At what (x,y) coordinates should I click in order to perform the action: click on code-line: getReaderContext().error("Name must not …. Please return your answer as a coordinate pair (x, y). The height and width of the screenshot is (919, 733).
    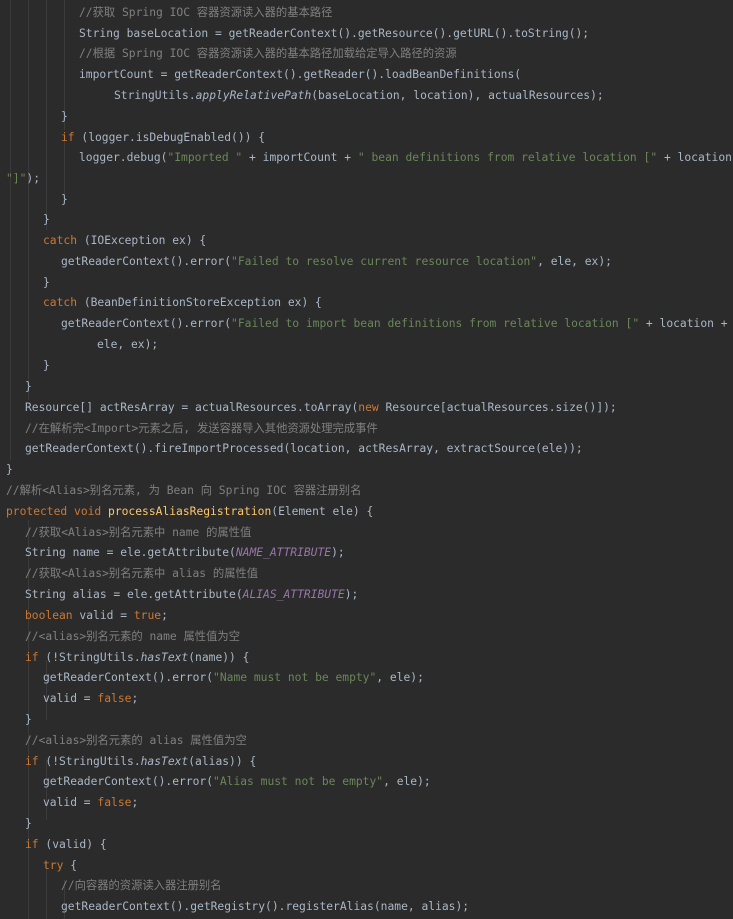
    Looking at the image, I should click on (233, 677).